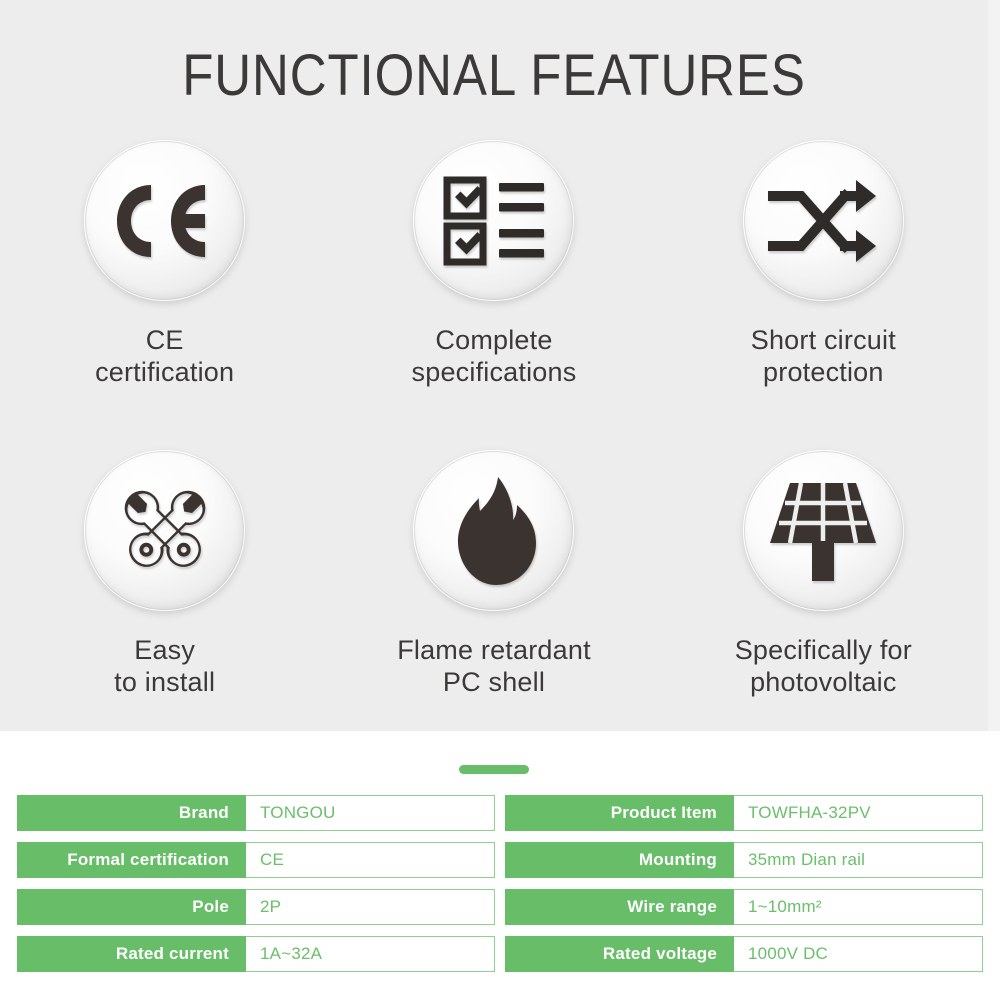 This screenshot has height=1000, width=1000. What do you see at coordinates (165, 371) in the screenshot?
I see `feature-label-line2: certification` at bounding box center [165, 371].